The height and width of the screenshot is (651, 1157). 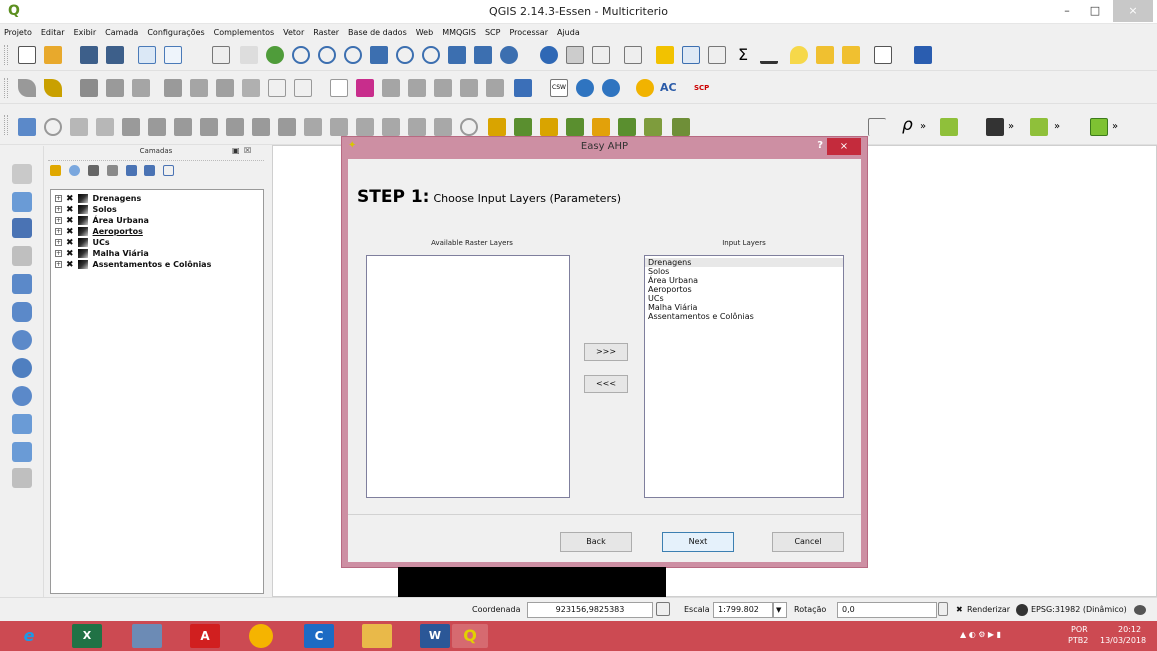 What do you see at coordinates (851, 55) in the screenshot?
I see `show-bookmarks-icon` at bounding box center [851, 55].